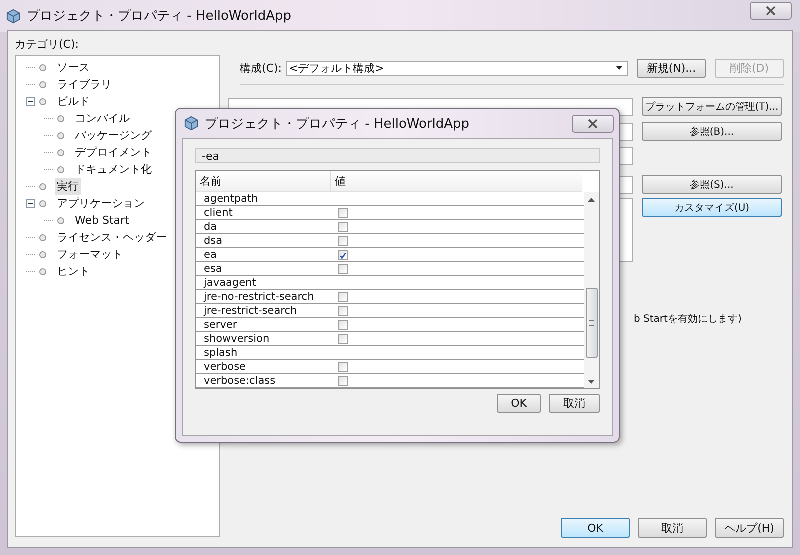  What do you see at coordinates (113, 152) in the screenshot?
I see `tree-item: デプロイメント` at bounding box center [113, 152].